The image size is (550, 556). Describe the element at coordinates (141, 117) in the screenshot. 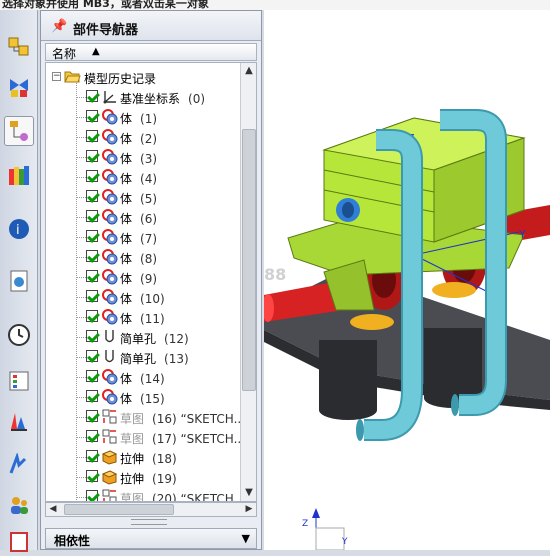

I see `tree-item: 体 (1)` at that location.